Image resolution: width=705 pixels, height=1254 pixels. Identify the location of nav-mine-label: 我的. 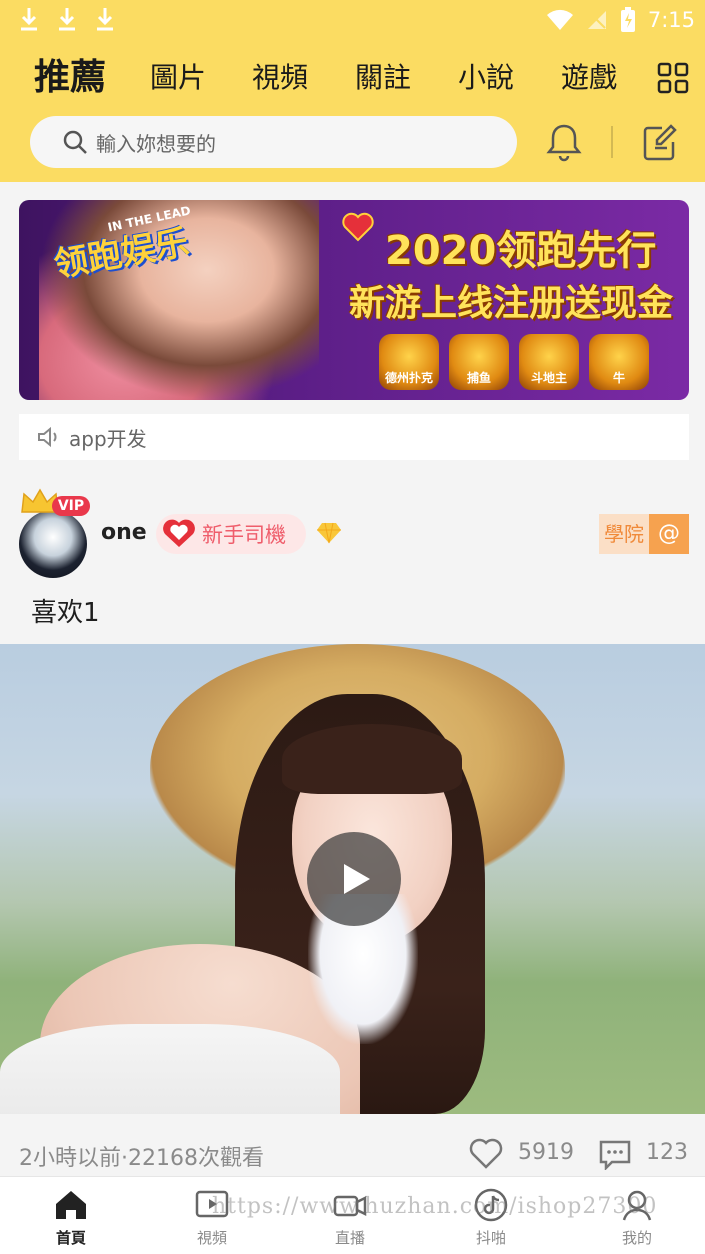
(636, 1238).